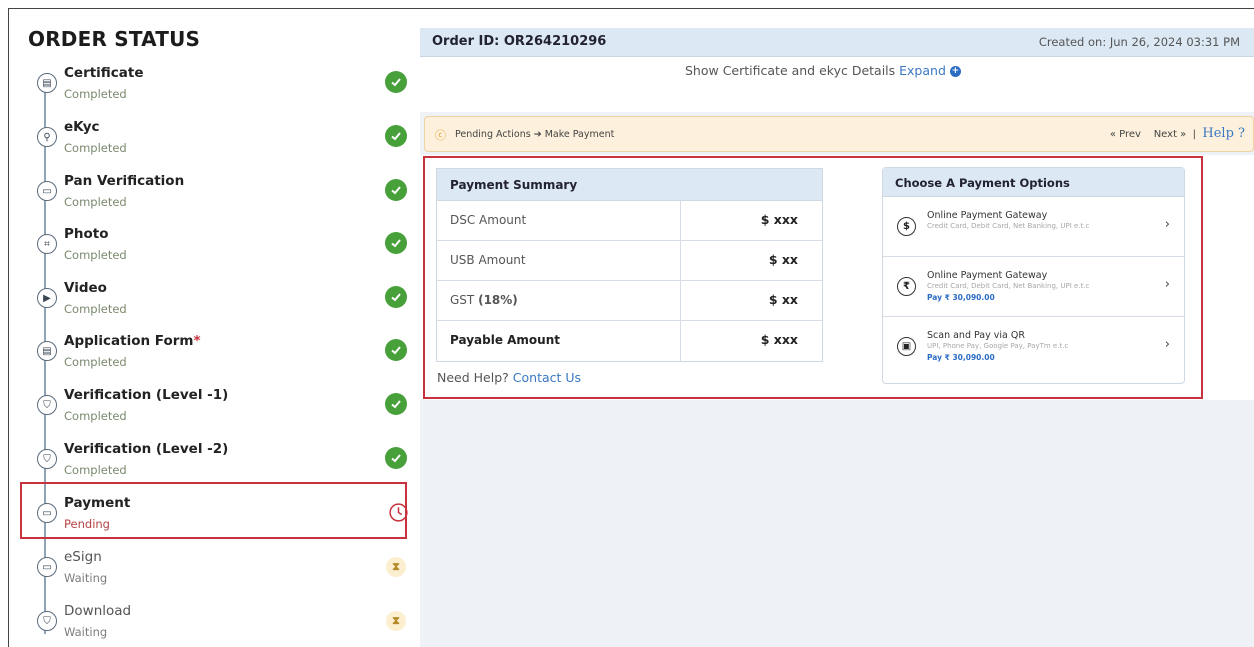  What do you see at coordinates (83, 557) in the screenshot?
I see `step-label: eSign` at bounding box center [83, 557].